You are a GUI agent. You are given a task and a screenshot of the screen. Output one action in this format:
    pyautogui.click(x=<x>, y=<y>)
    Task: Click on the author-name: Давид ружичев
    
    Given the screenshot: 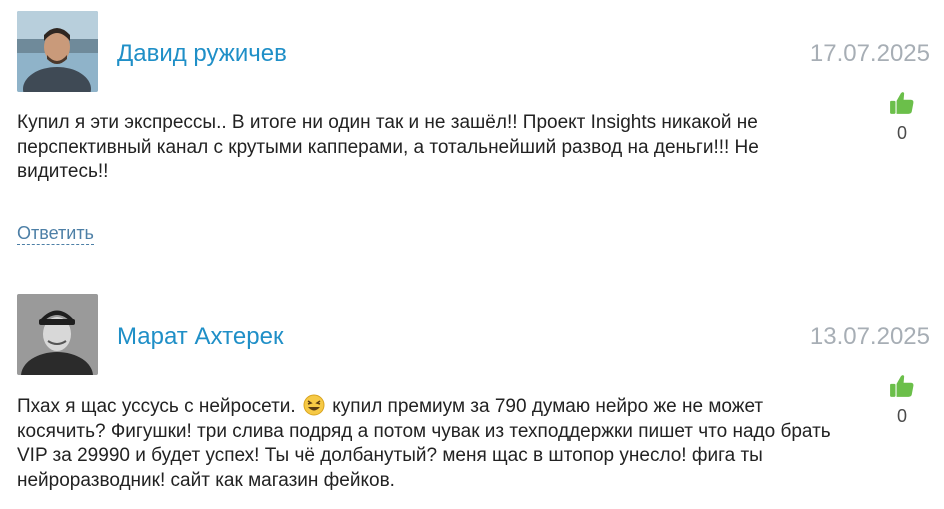 What is the action you would take?
    pyautogui.click(x=202, y=54)
    